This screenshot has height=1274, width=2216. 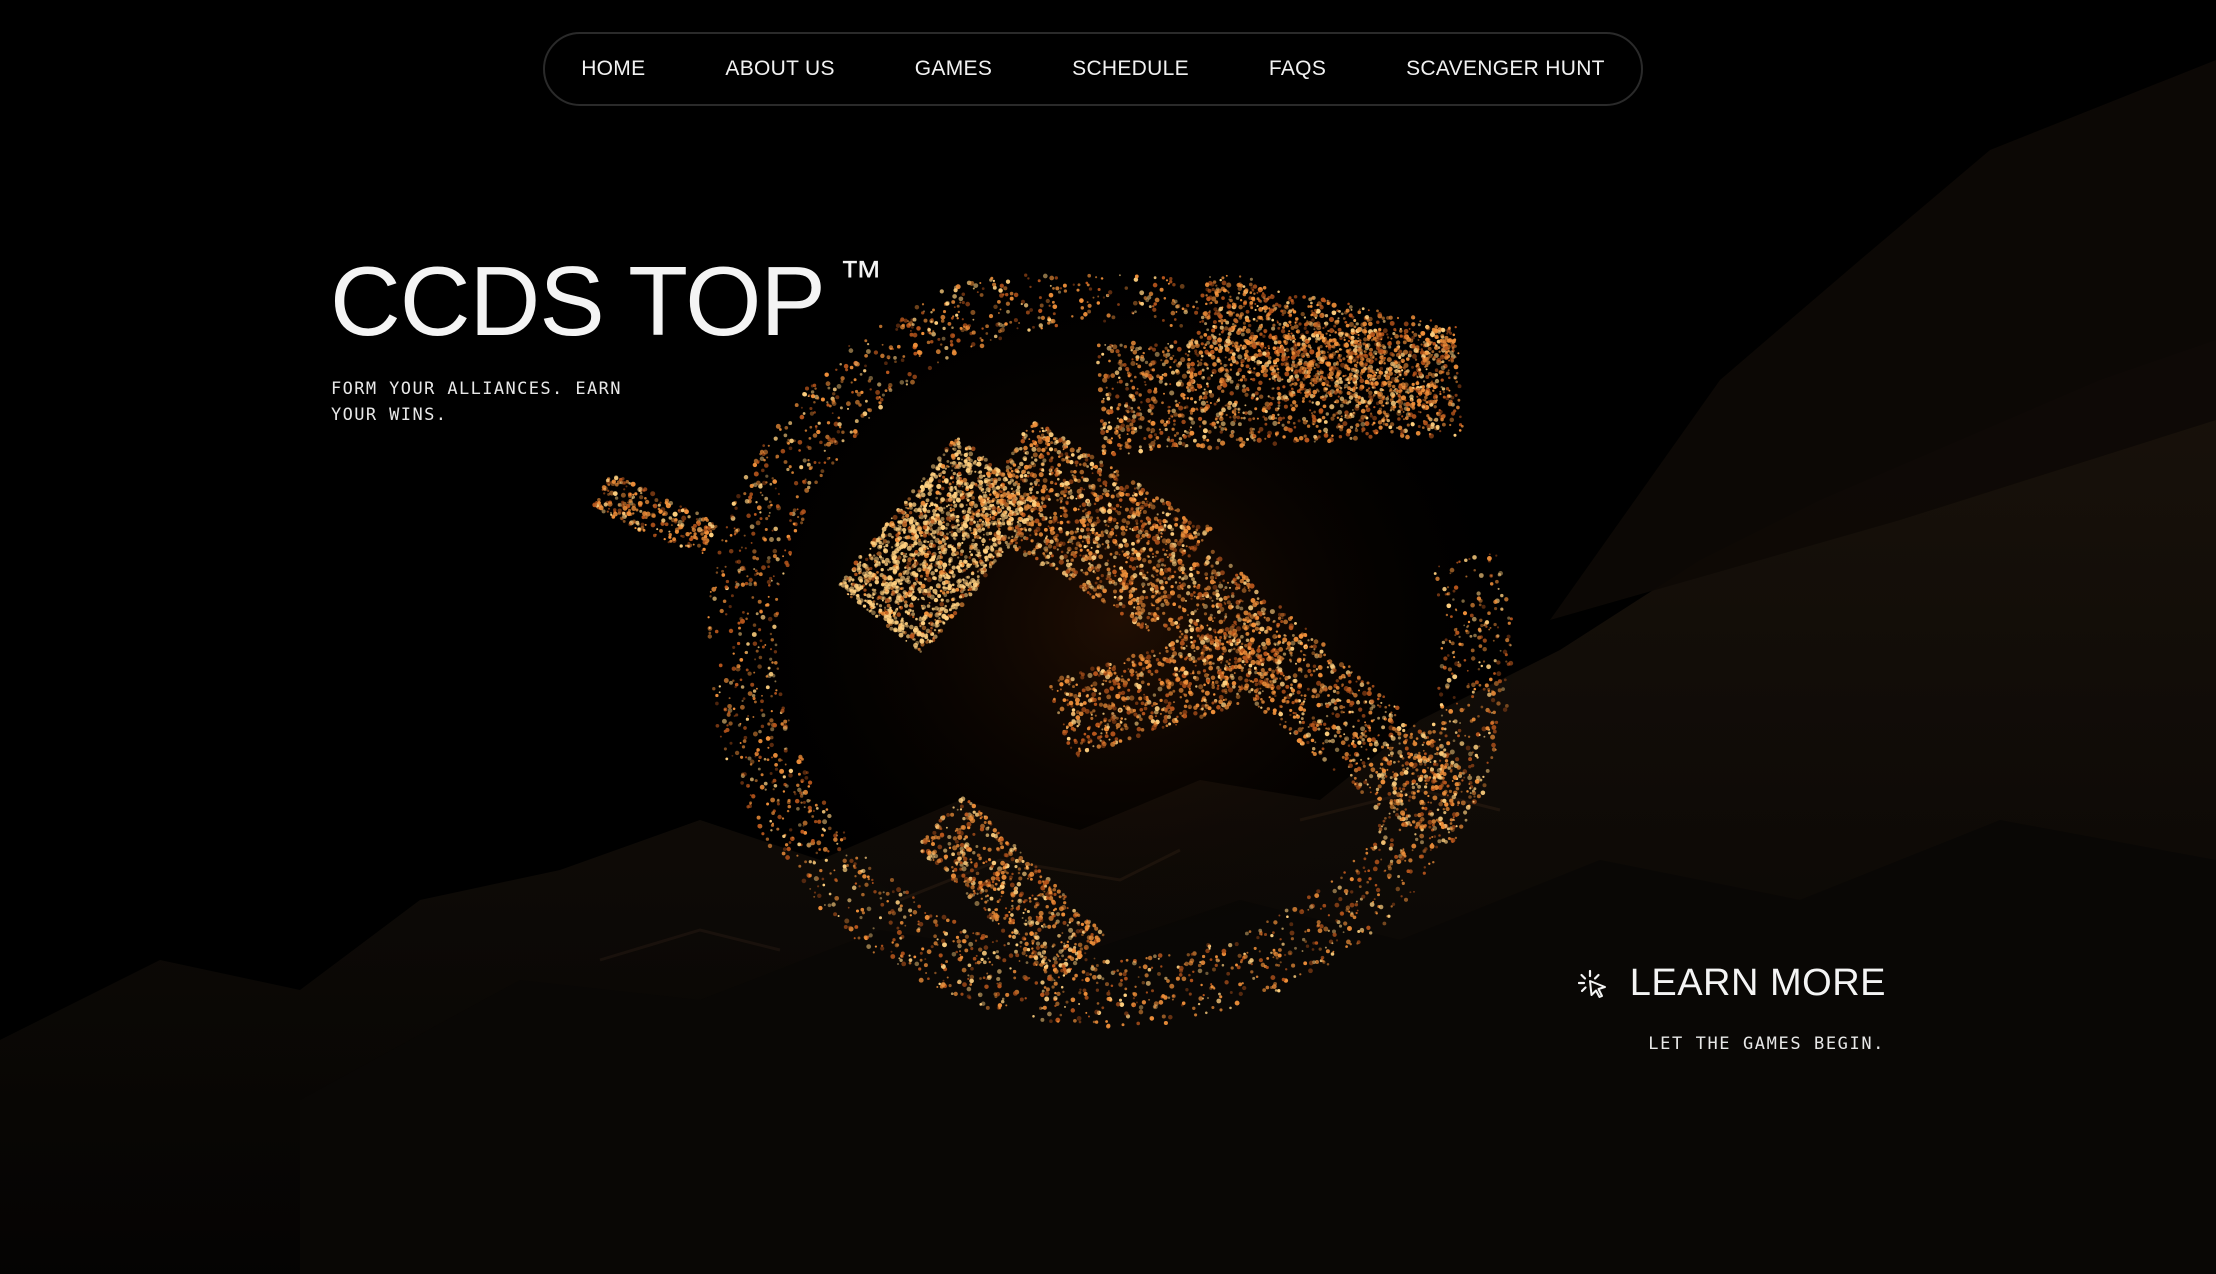 What do you see at coordinates (953, 69) in the screenshot?
I see `nav-games: GAMES` at bounding box center [953, 69].